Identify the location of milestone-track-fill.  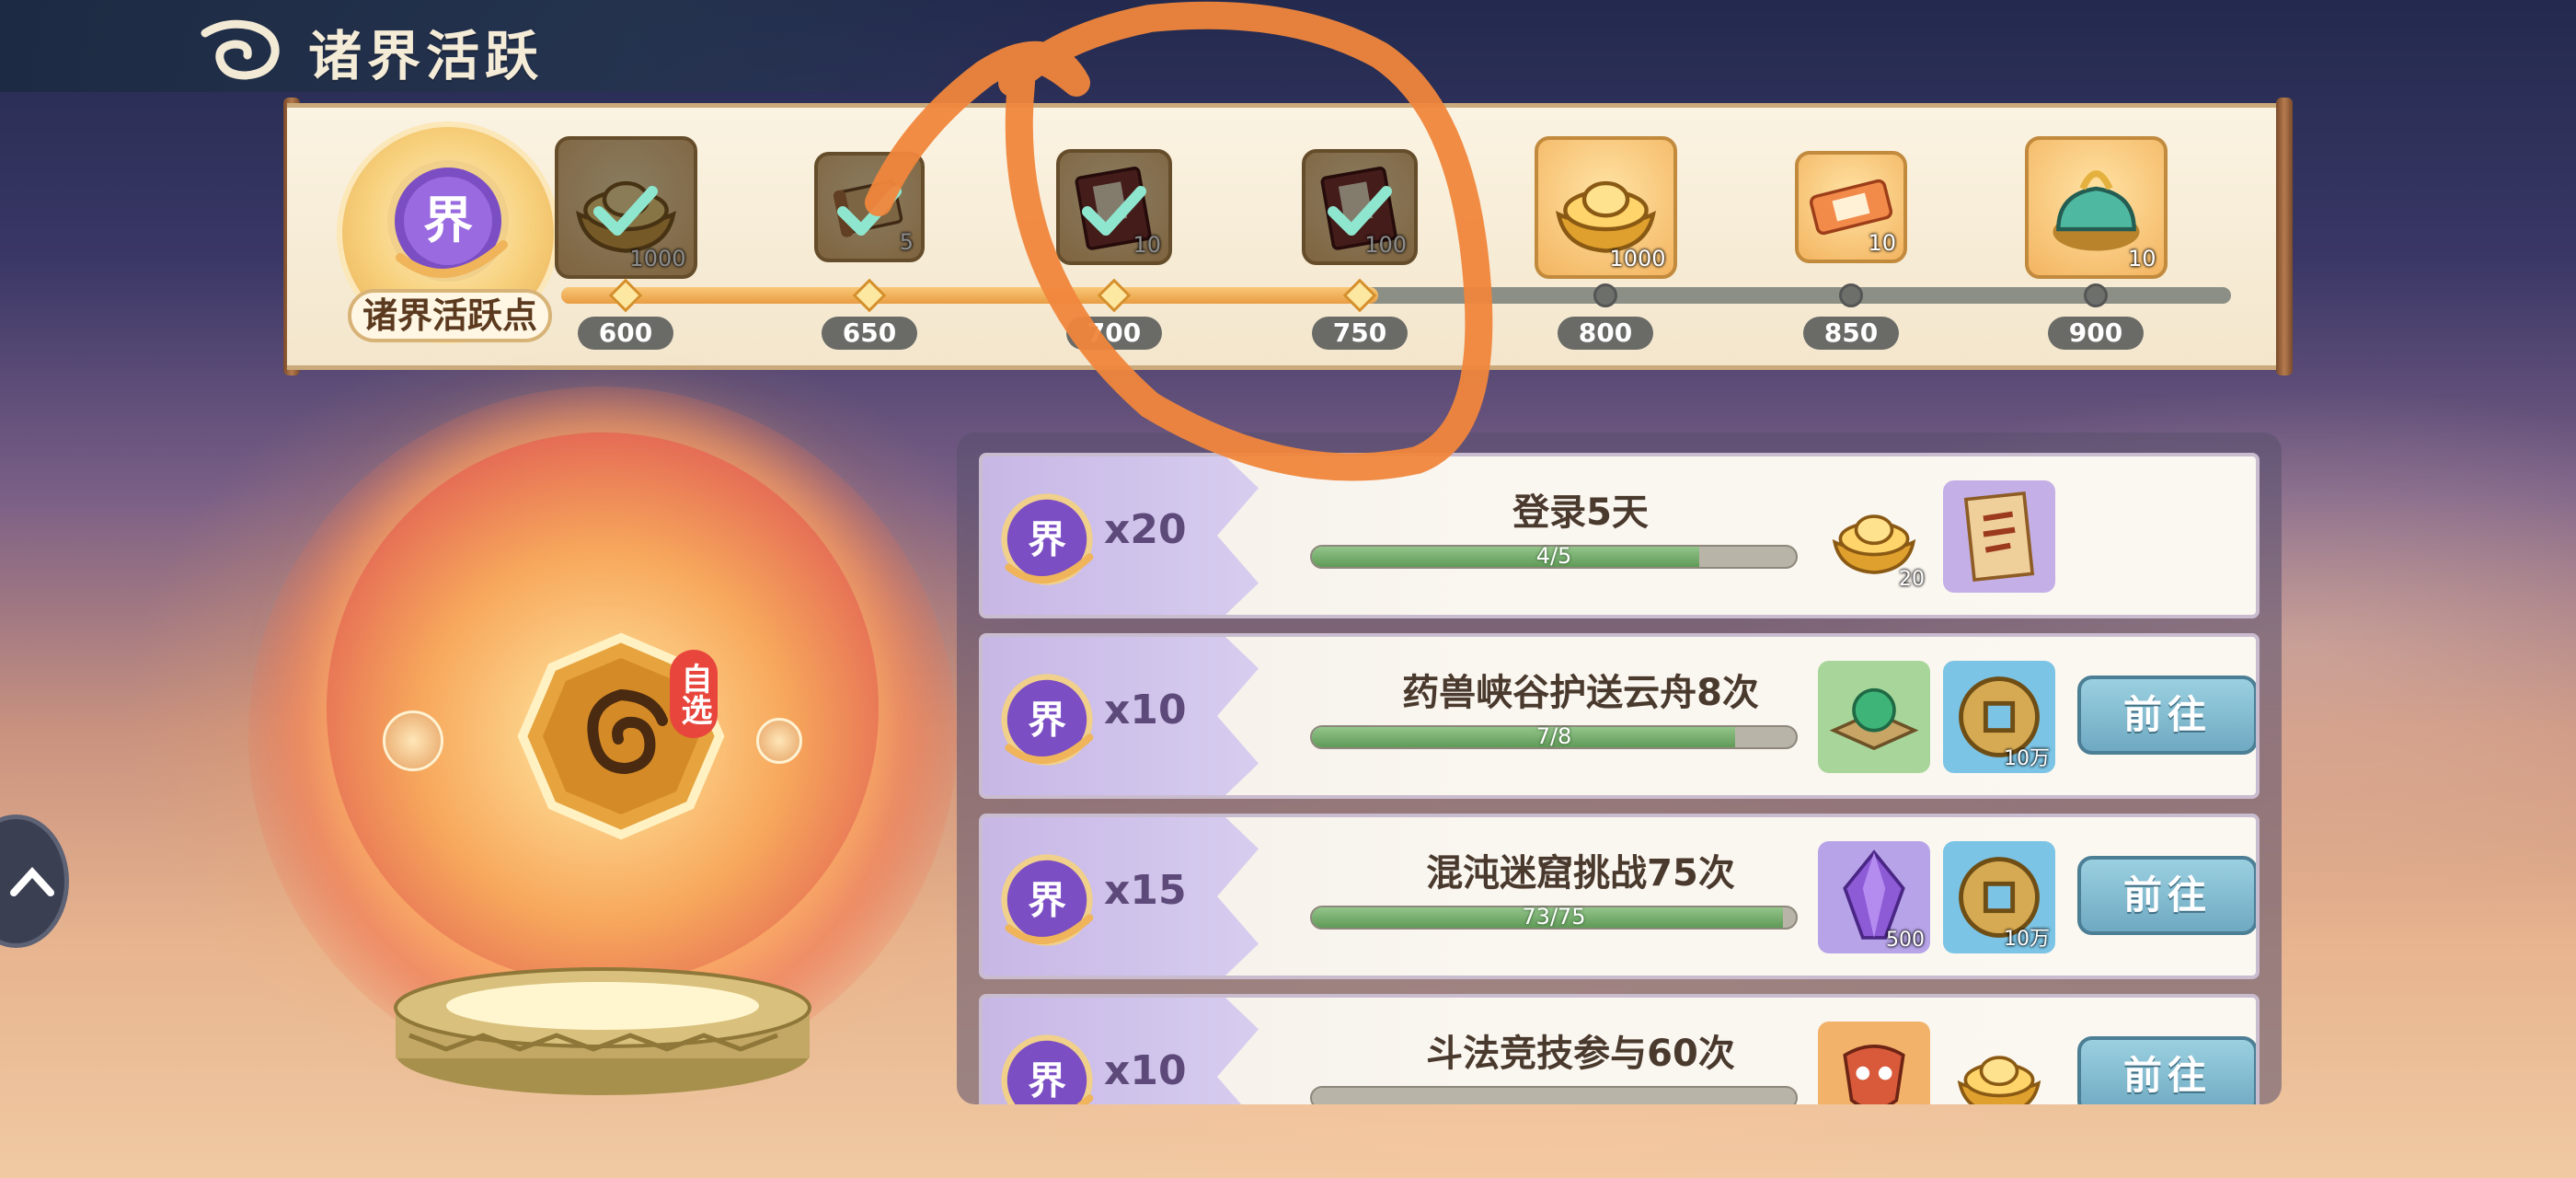
(970, 295).